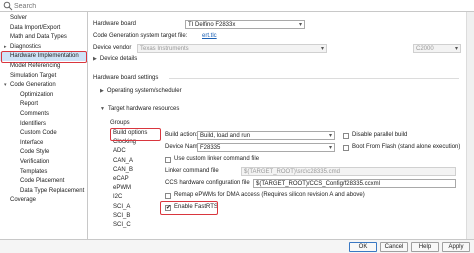 The height and width of the screenshot is (253, 474). I want to click on tree-item-label: Optimization, so click(37, 94).